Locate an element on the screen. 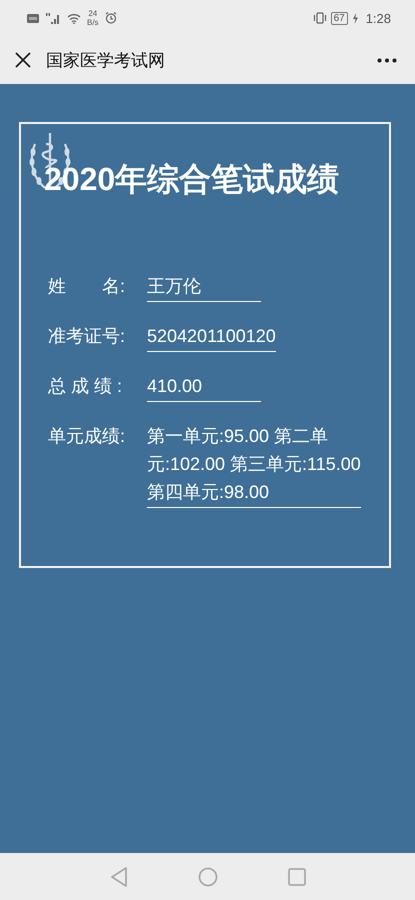 The height and width of the screenshot is (900, 415). vibrate-icon is located at coordinates (319, 18).